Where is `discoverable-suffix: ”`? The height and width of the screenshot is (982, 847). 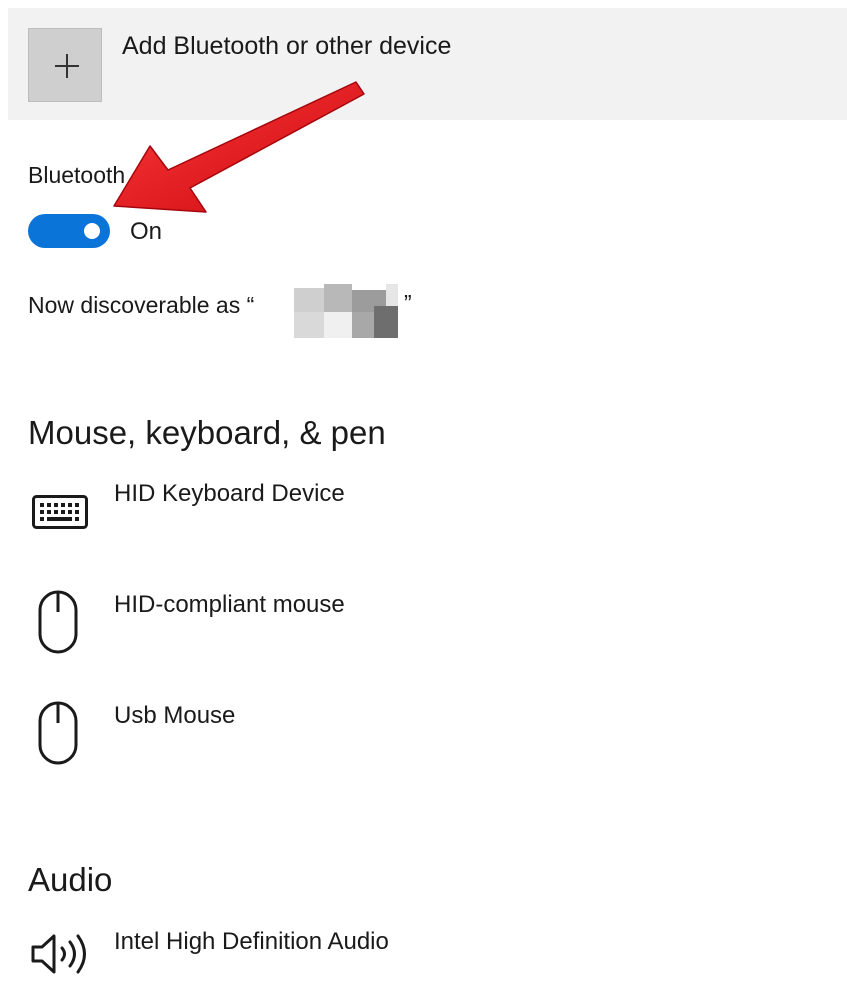
discoverable-suffix: ” is located at coordinates (408, 303).